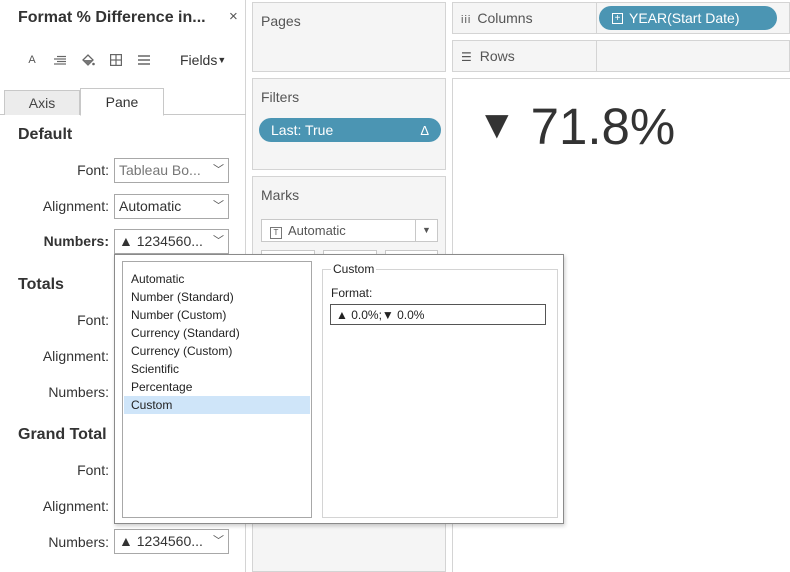 The image size is (790, 572). What do you see at coordinates (41, 284) in the screenshot?
I see `totals-heading: Totals` at bounding box center [41, 284].